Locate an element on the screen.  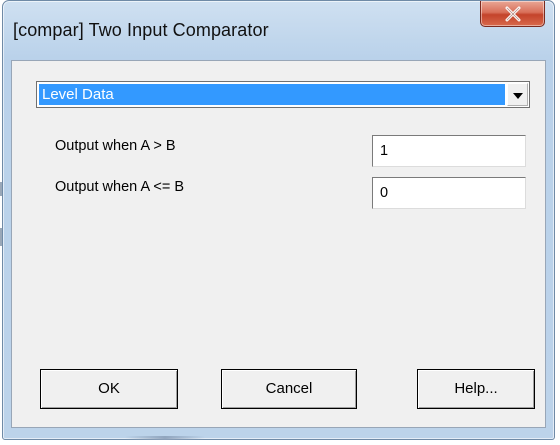
data-type-selected-value: Level Data is located at coordinates (272, 94).